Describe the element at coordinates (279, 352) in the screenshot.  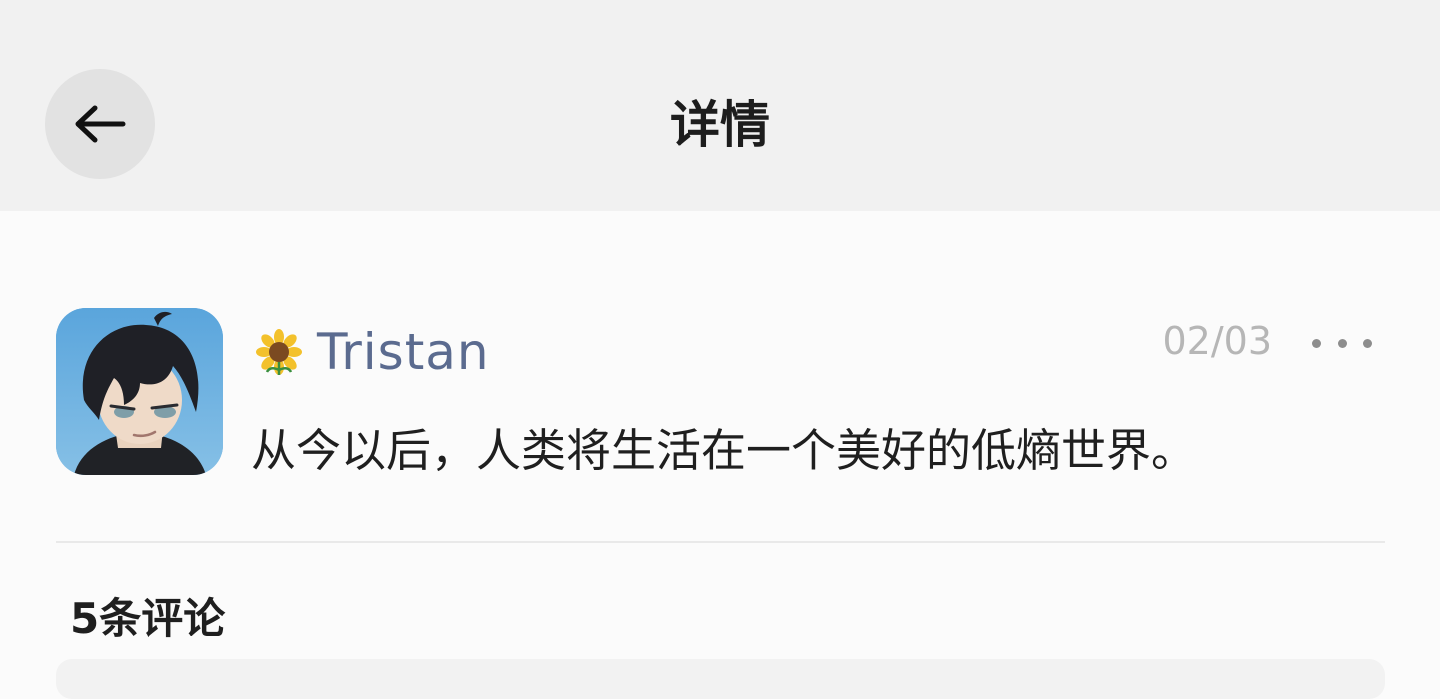
I see `sunflower-icon` at that location.